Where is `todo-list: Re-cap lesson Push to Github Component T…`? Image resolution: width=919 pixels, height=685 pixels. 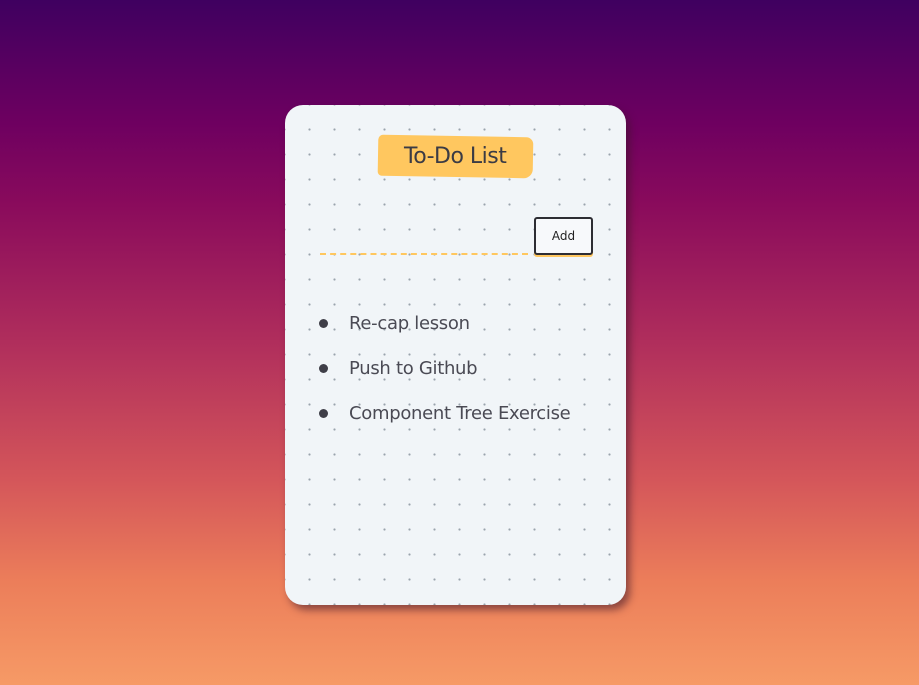
todo-list: Re-cap lesson Push to Github Component T… is located at coordinates (443, 368).